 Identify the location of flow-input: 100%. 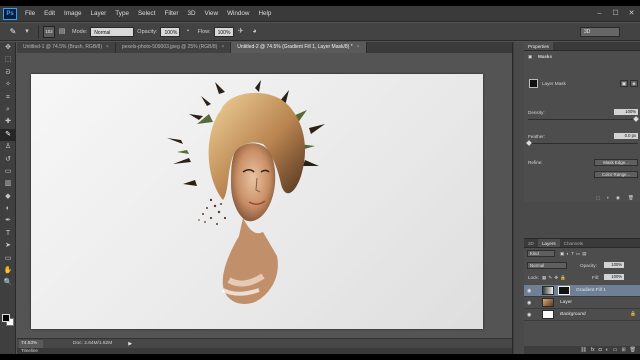
(223, 31).